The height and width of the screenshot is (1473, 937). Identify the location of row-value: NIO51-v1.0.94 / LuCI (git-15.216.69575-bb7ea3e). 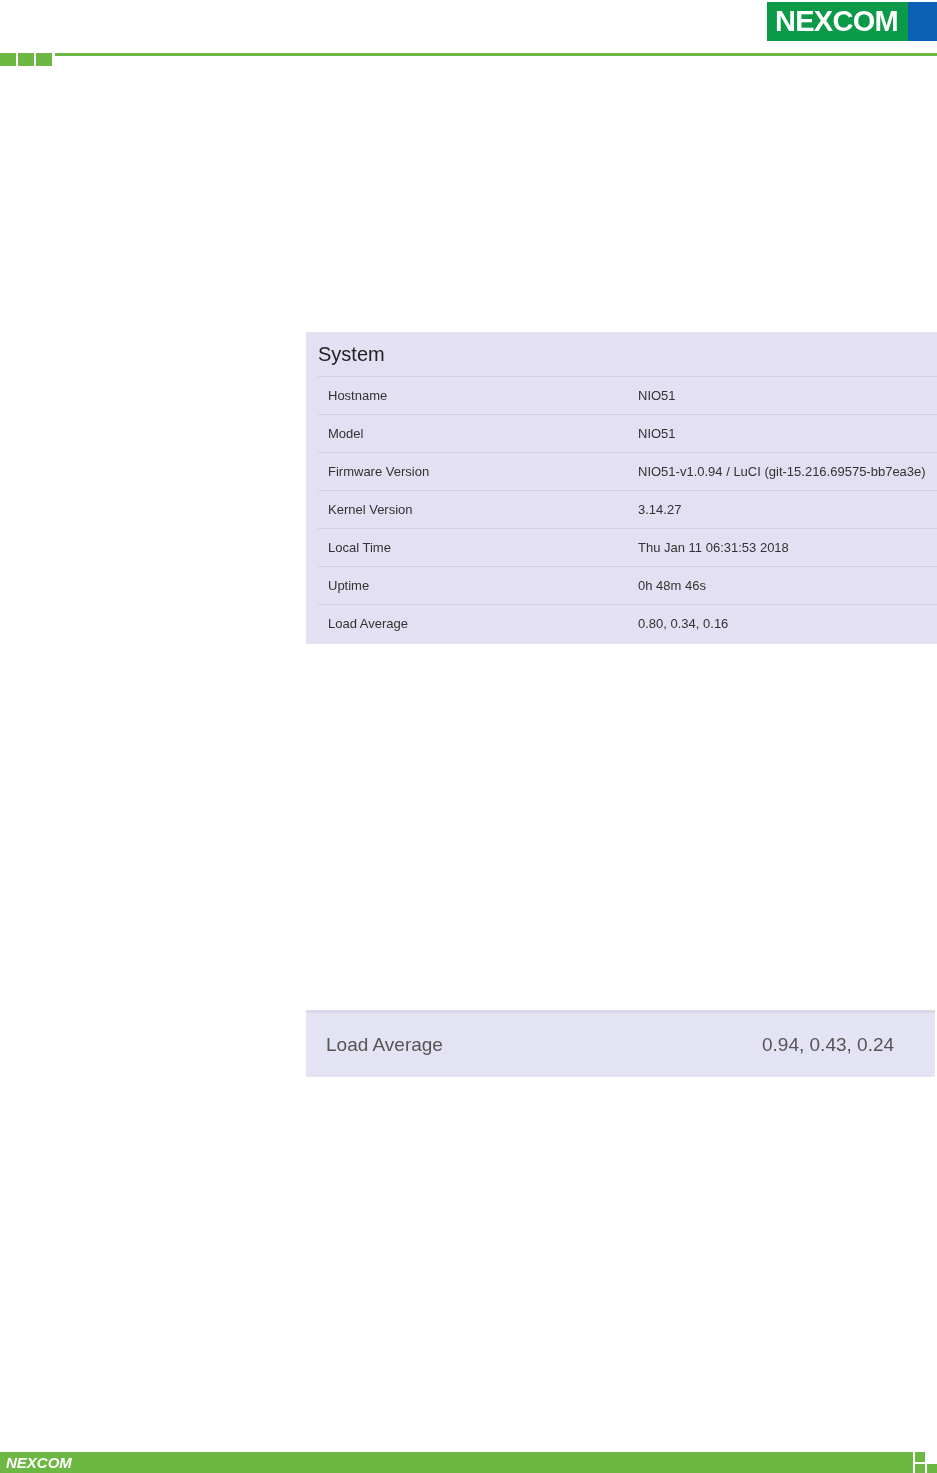
(782, 471).